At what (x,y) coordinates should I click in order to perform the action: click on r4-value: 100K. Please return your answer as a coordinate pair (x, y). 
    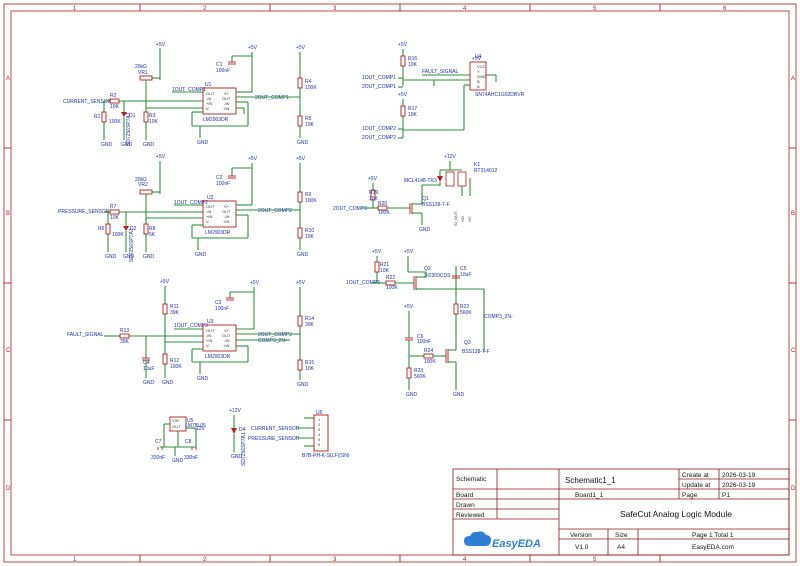
    Looking at the image, I should click on (311, 88).